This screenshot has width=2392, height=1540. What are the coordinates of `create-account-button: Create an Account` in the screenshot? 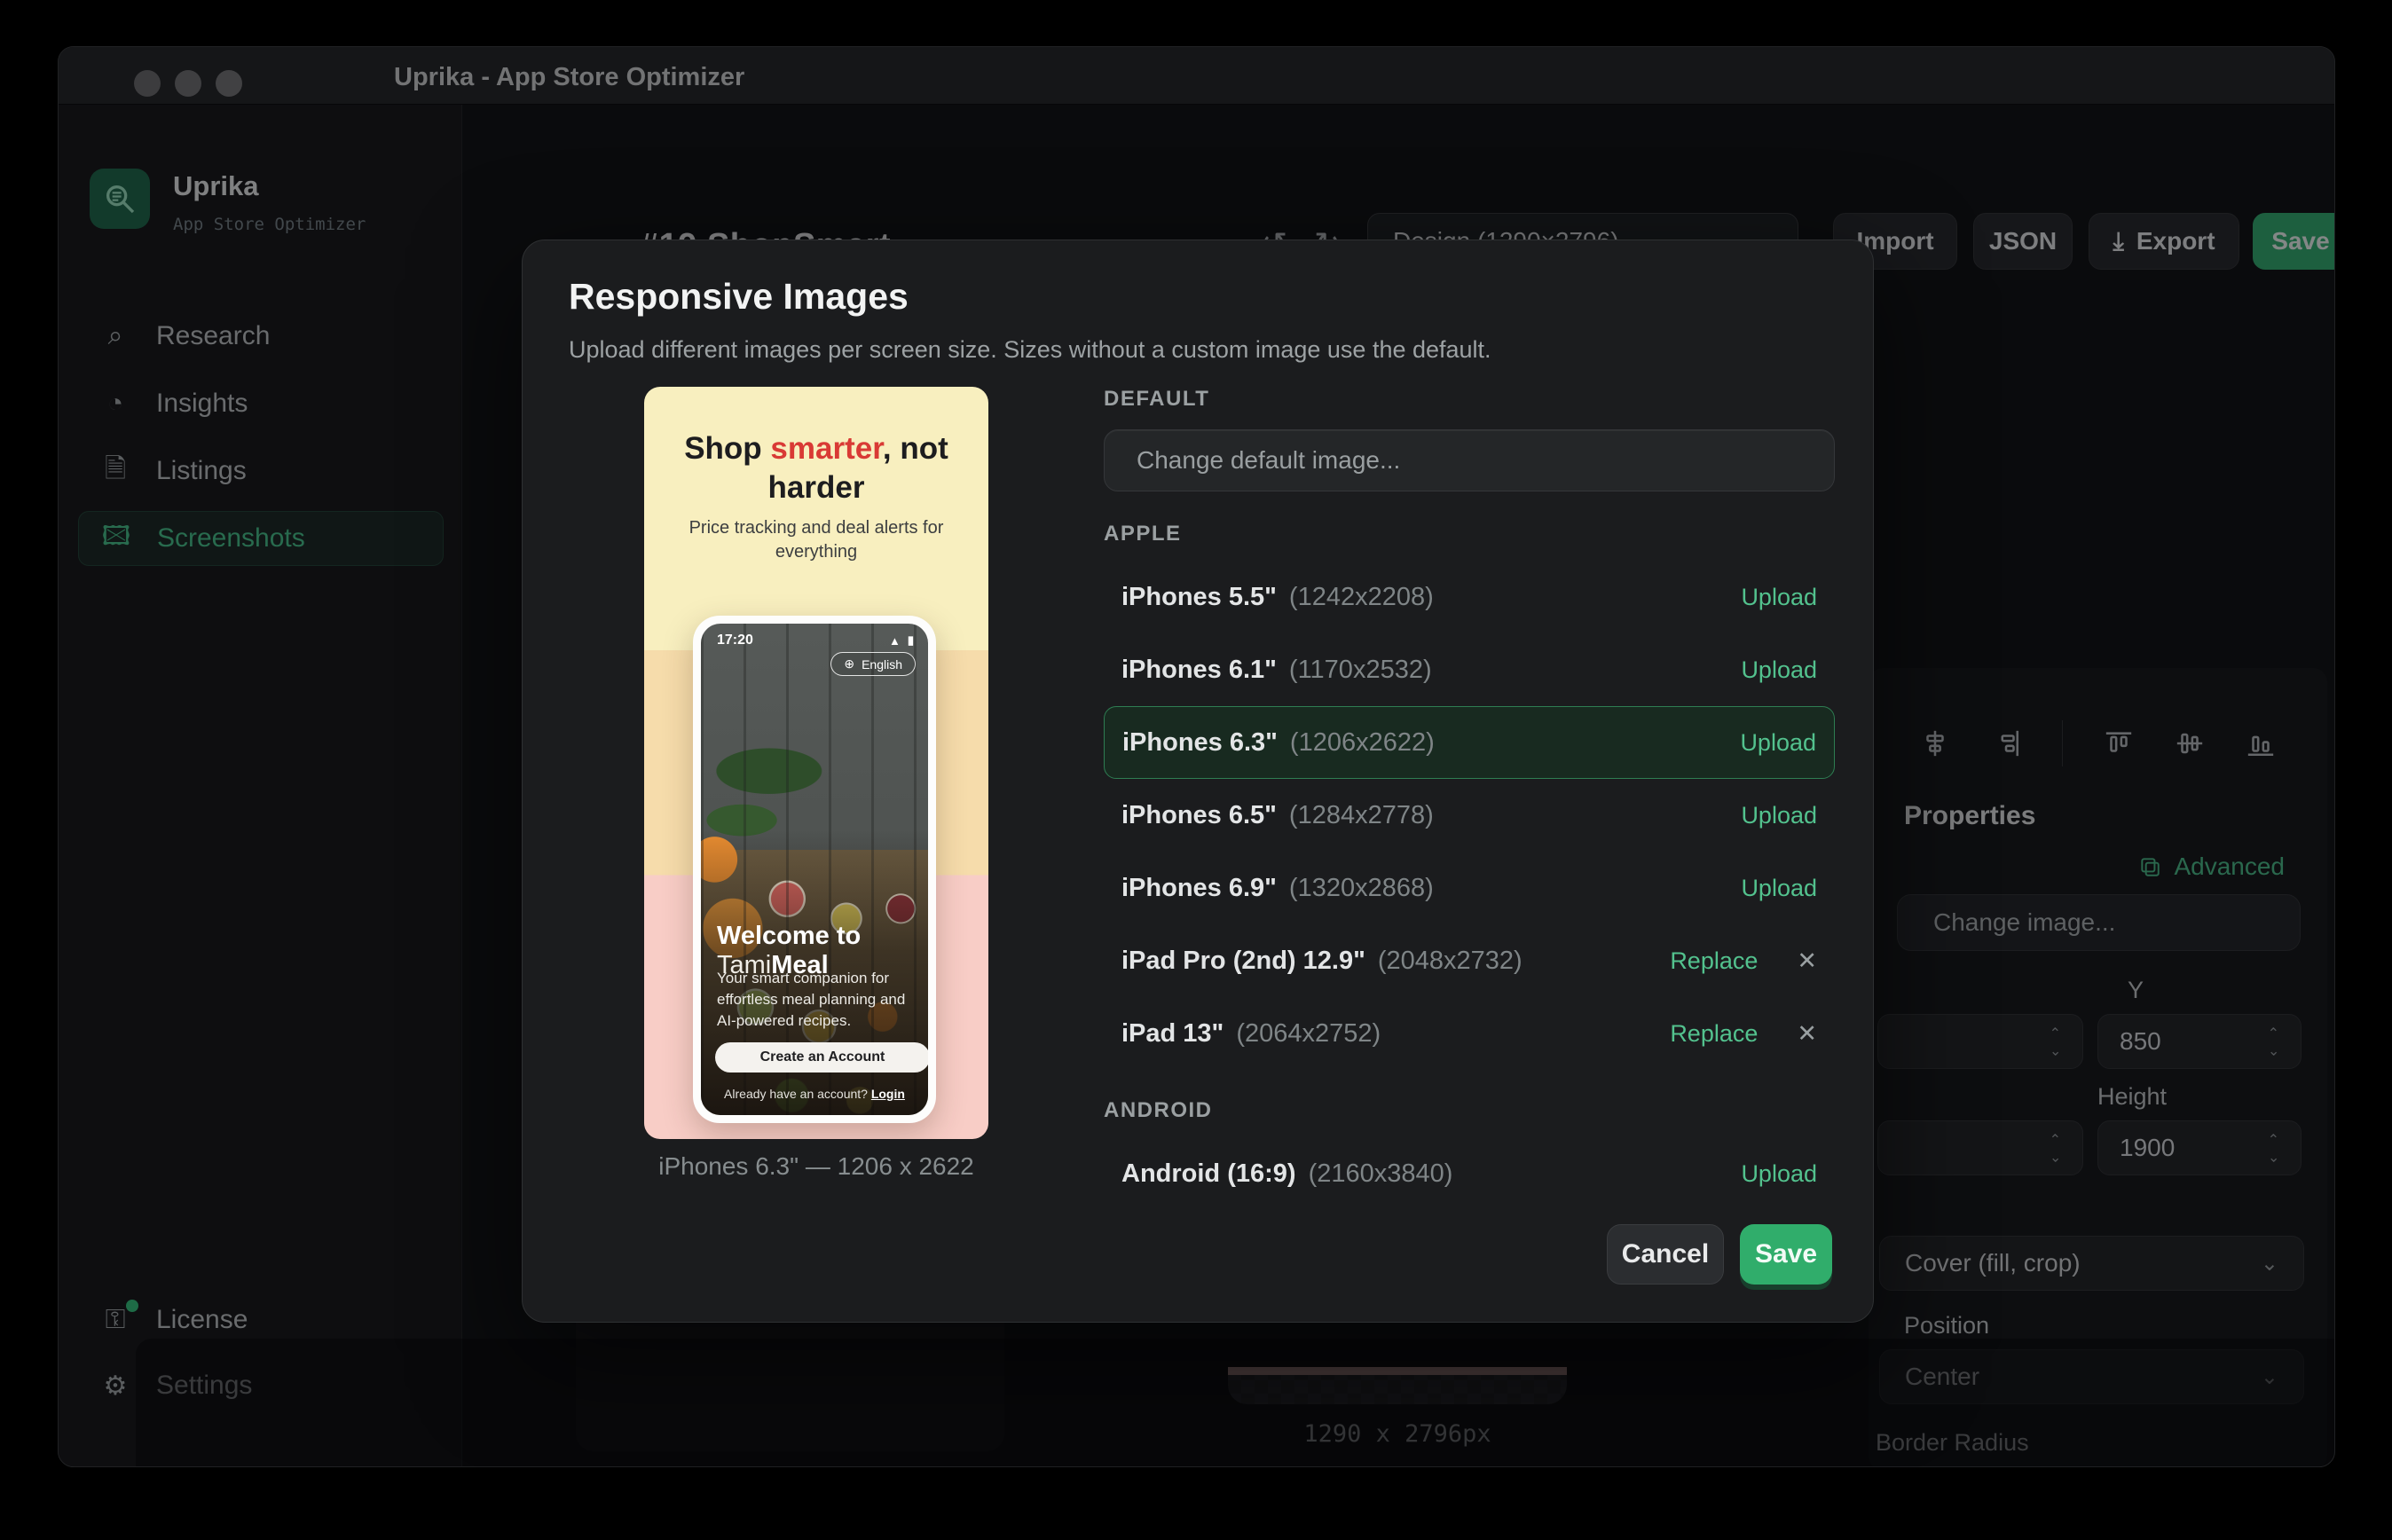 It's located at (821, 1057).